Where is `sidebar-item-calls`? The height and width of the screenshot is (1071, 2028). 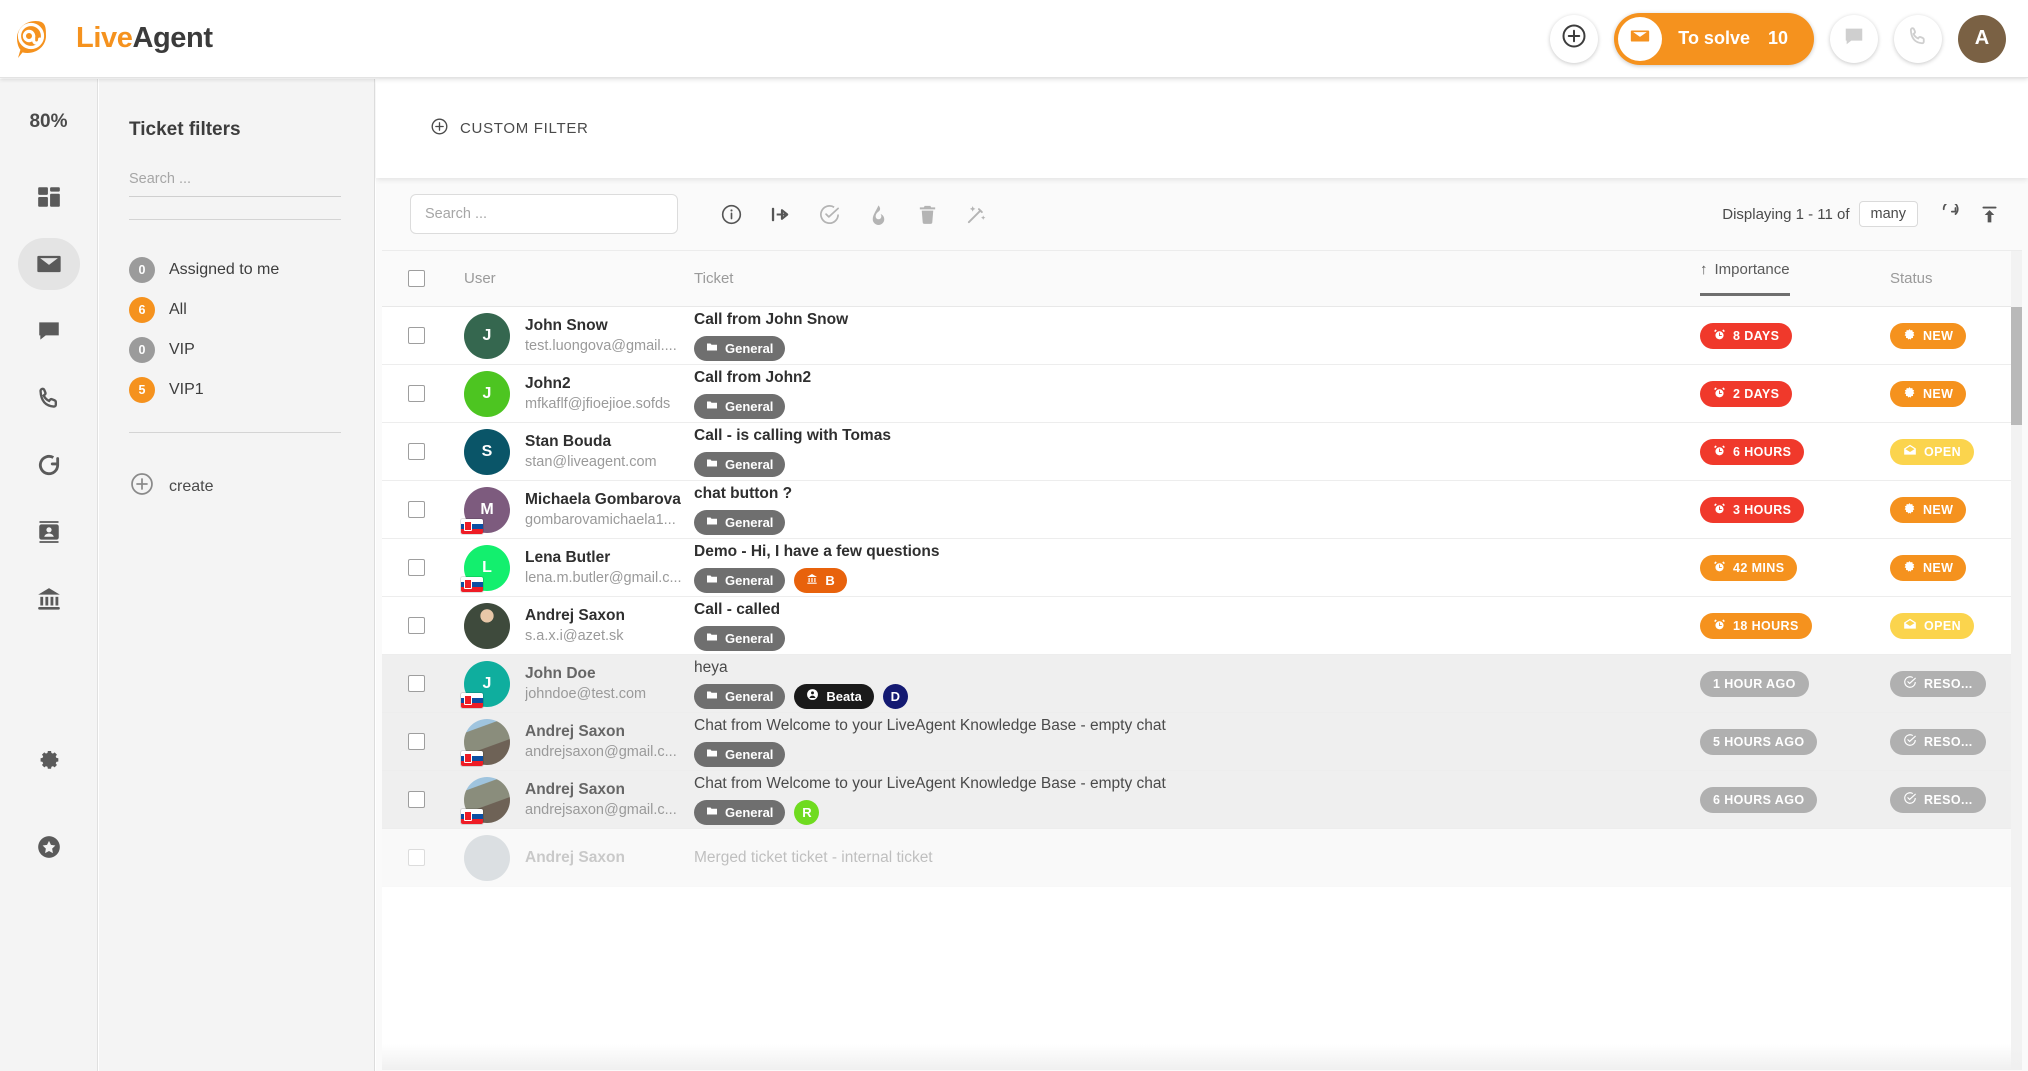
sidebar-item-calls is located at coordinates (49, 398).